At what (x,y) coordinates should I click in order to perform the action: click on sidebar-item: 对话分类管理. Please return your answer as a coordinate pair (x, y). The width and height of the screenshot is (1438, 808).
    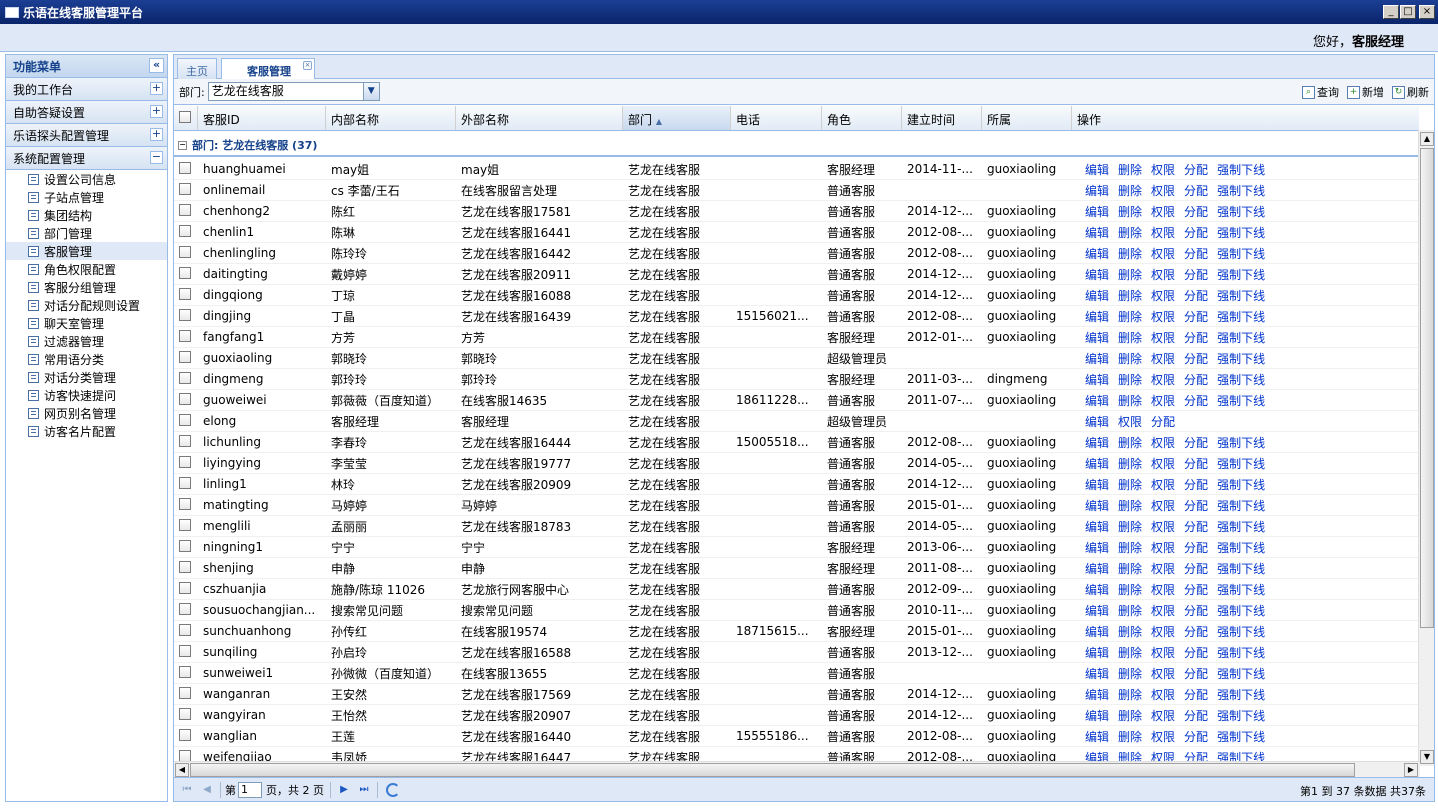
    Looking at the image, I should click on (86, 377).